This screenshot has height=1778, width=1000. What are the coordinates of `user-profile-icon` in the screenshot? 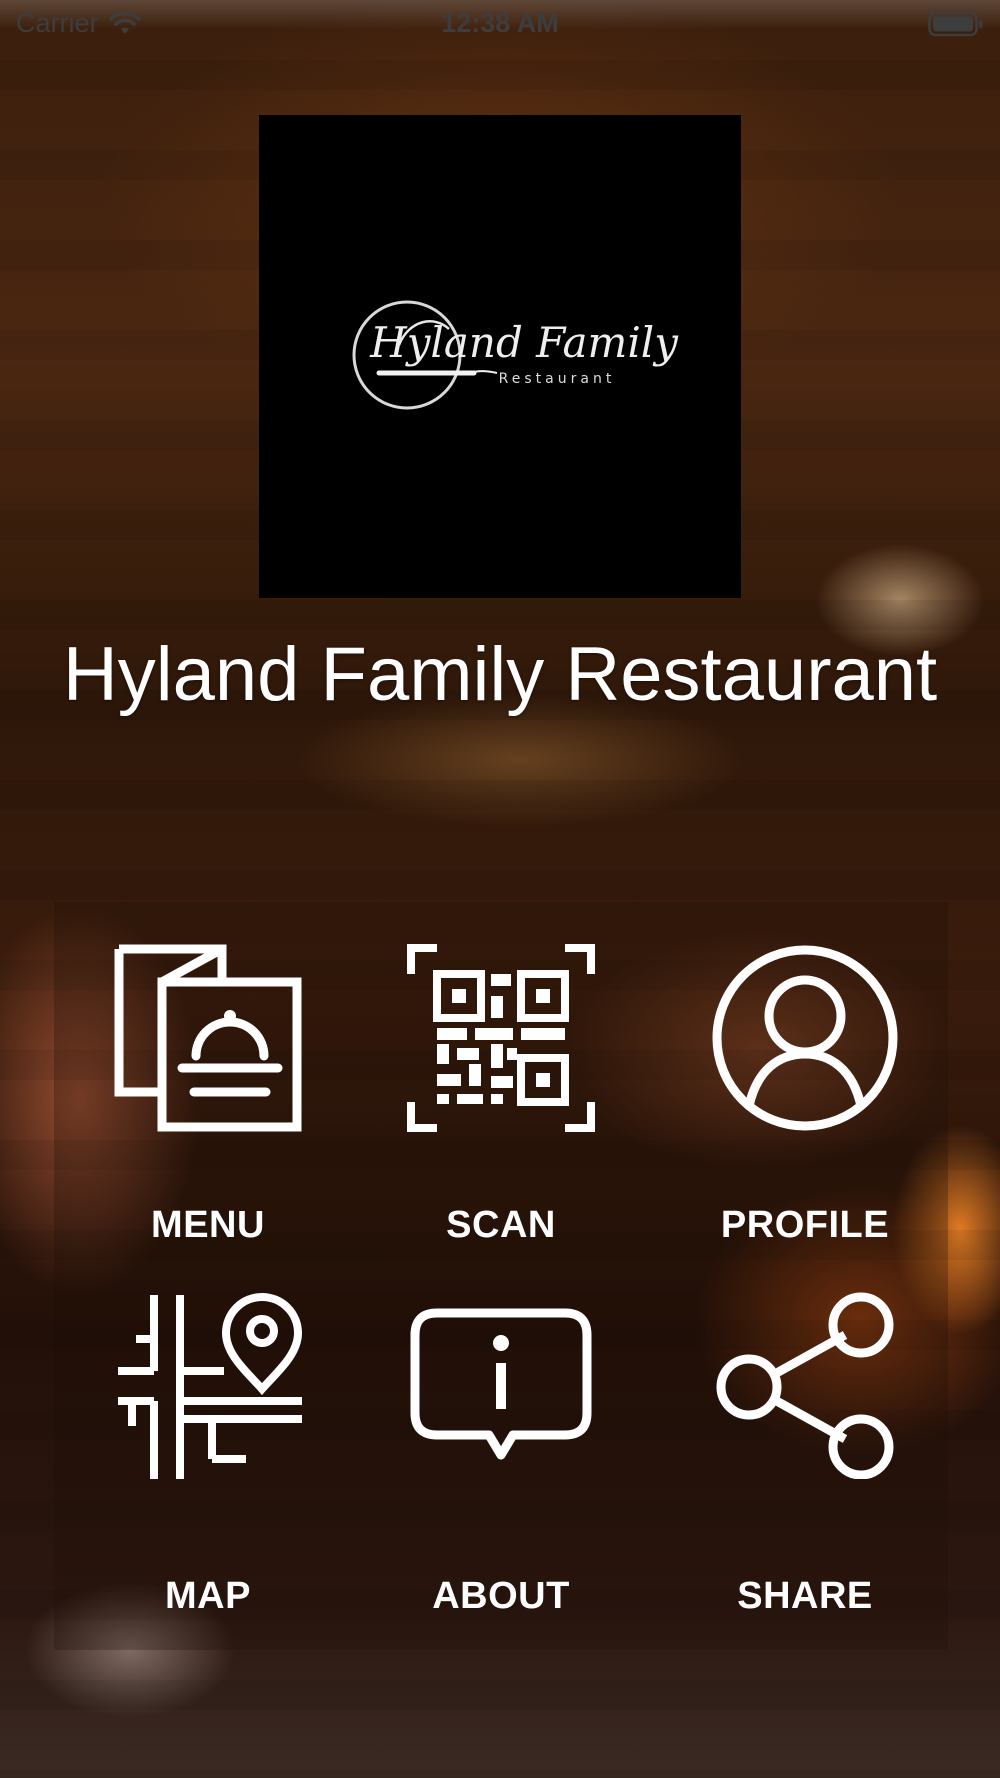 It's located at (805, 1038).